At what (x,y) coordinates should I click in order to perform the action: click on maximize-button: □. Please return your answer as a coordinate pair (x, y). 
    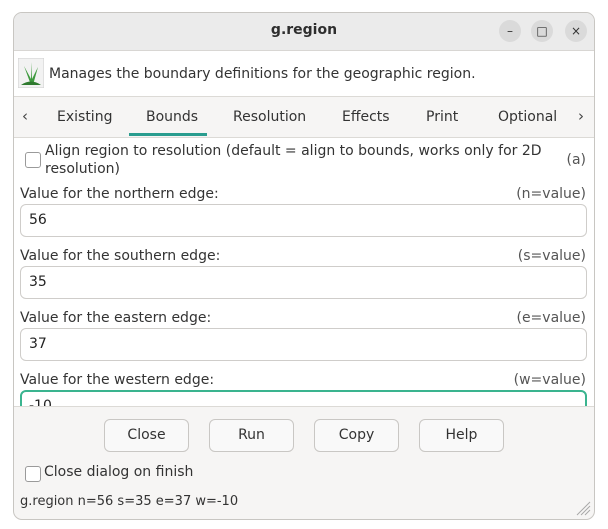
    Looking at the image, I should click on (542, 31).